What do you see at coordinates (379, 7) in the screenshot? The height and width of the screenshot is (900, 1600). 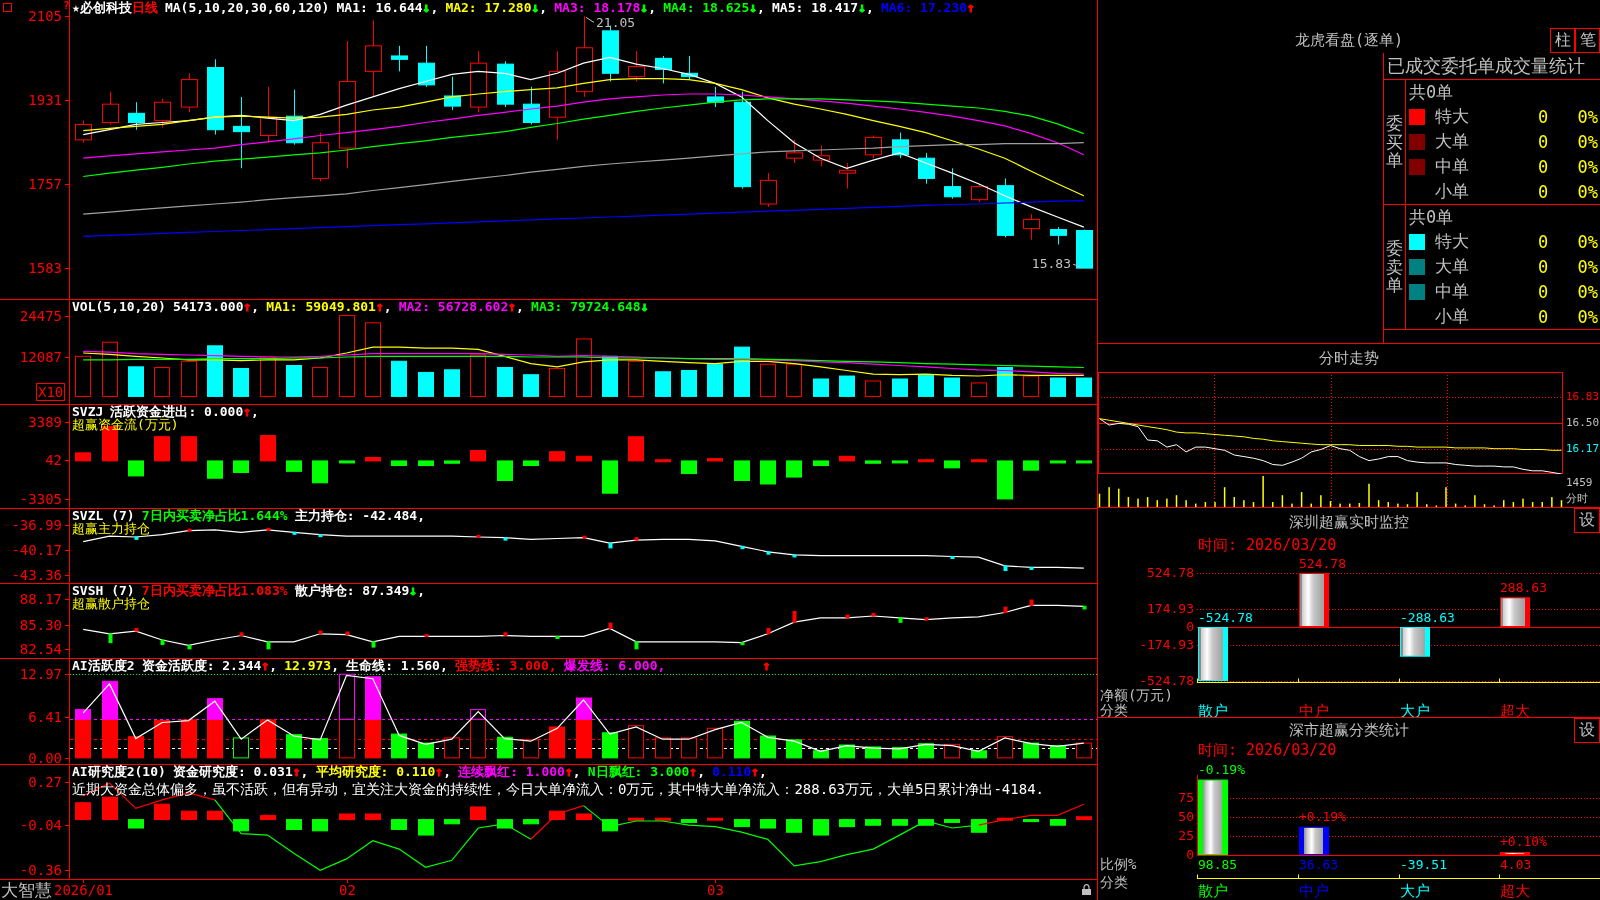 I see `indicator-value: MA1: 16.644` at bounding box center [379, 7].